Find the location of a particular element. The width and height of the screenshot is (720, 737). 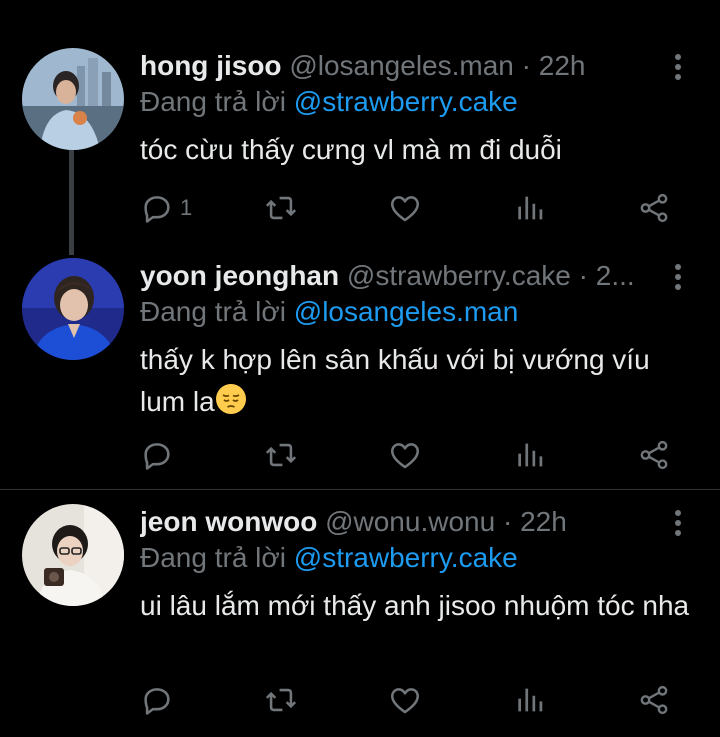

like-icon is located at coordinates (405, 701).